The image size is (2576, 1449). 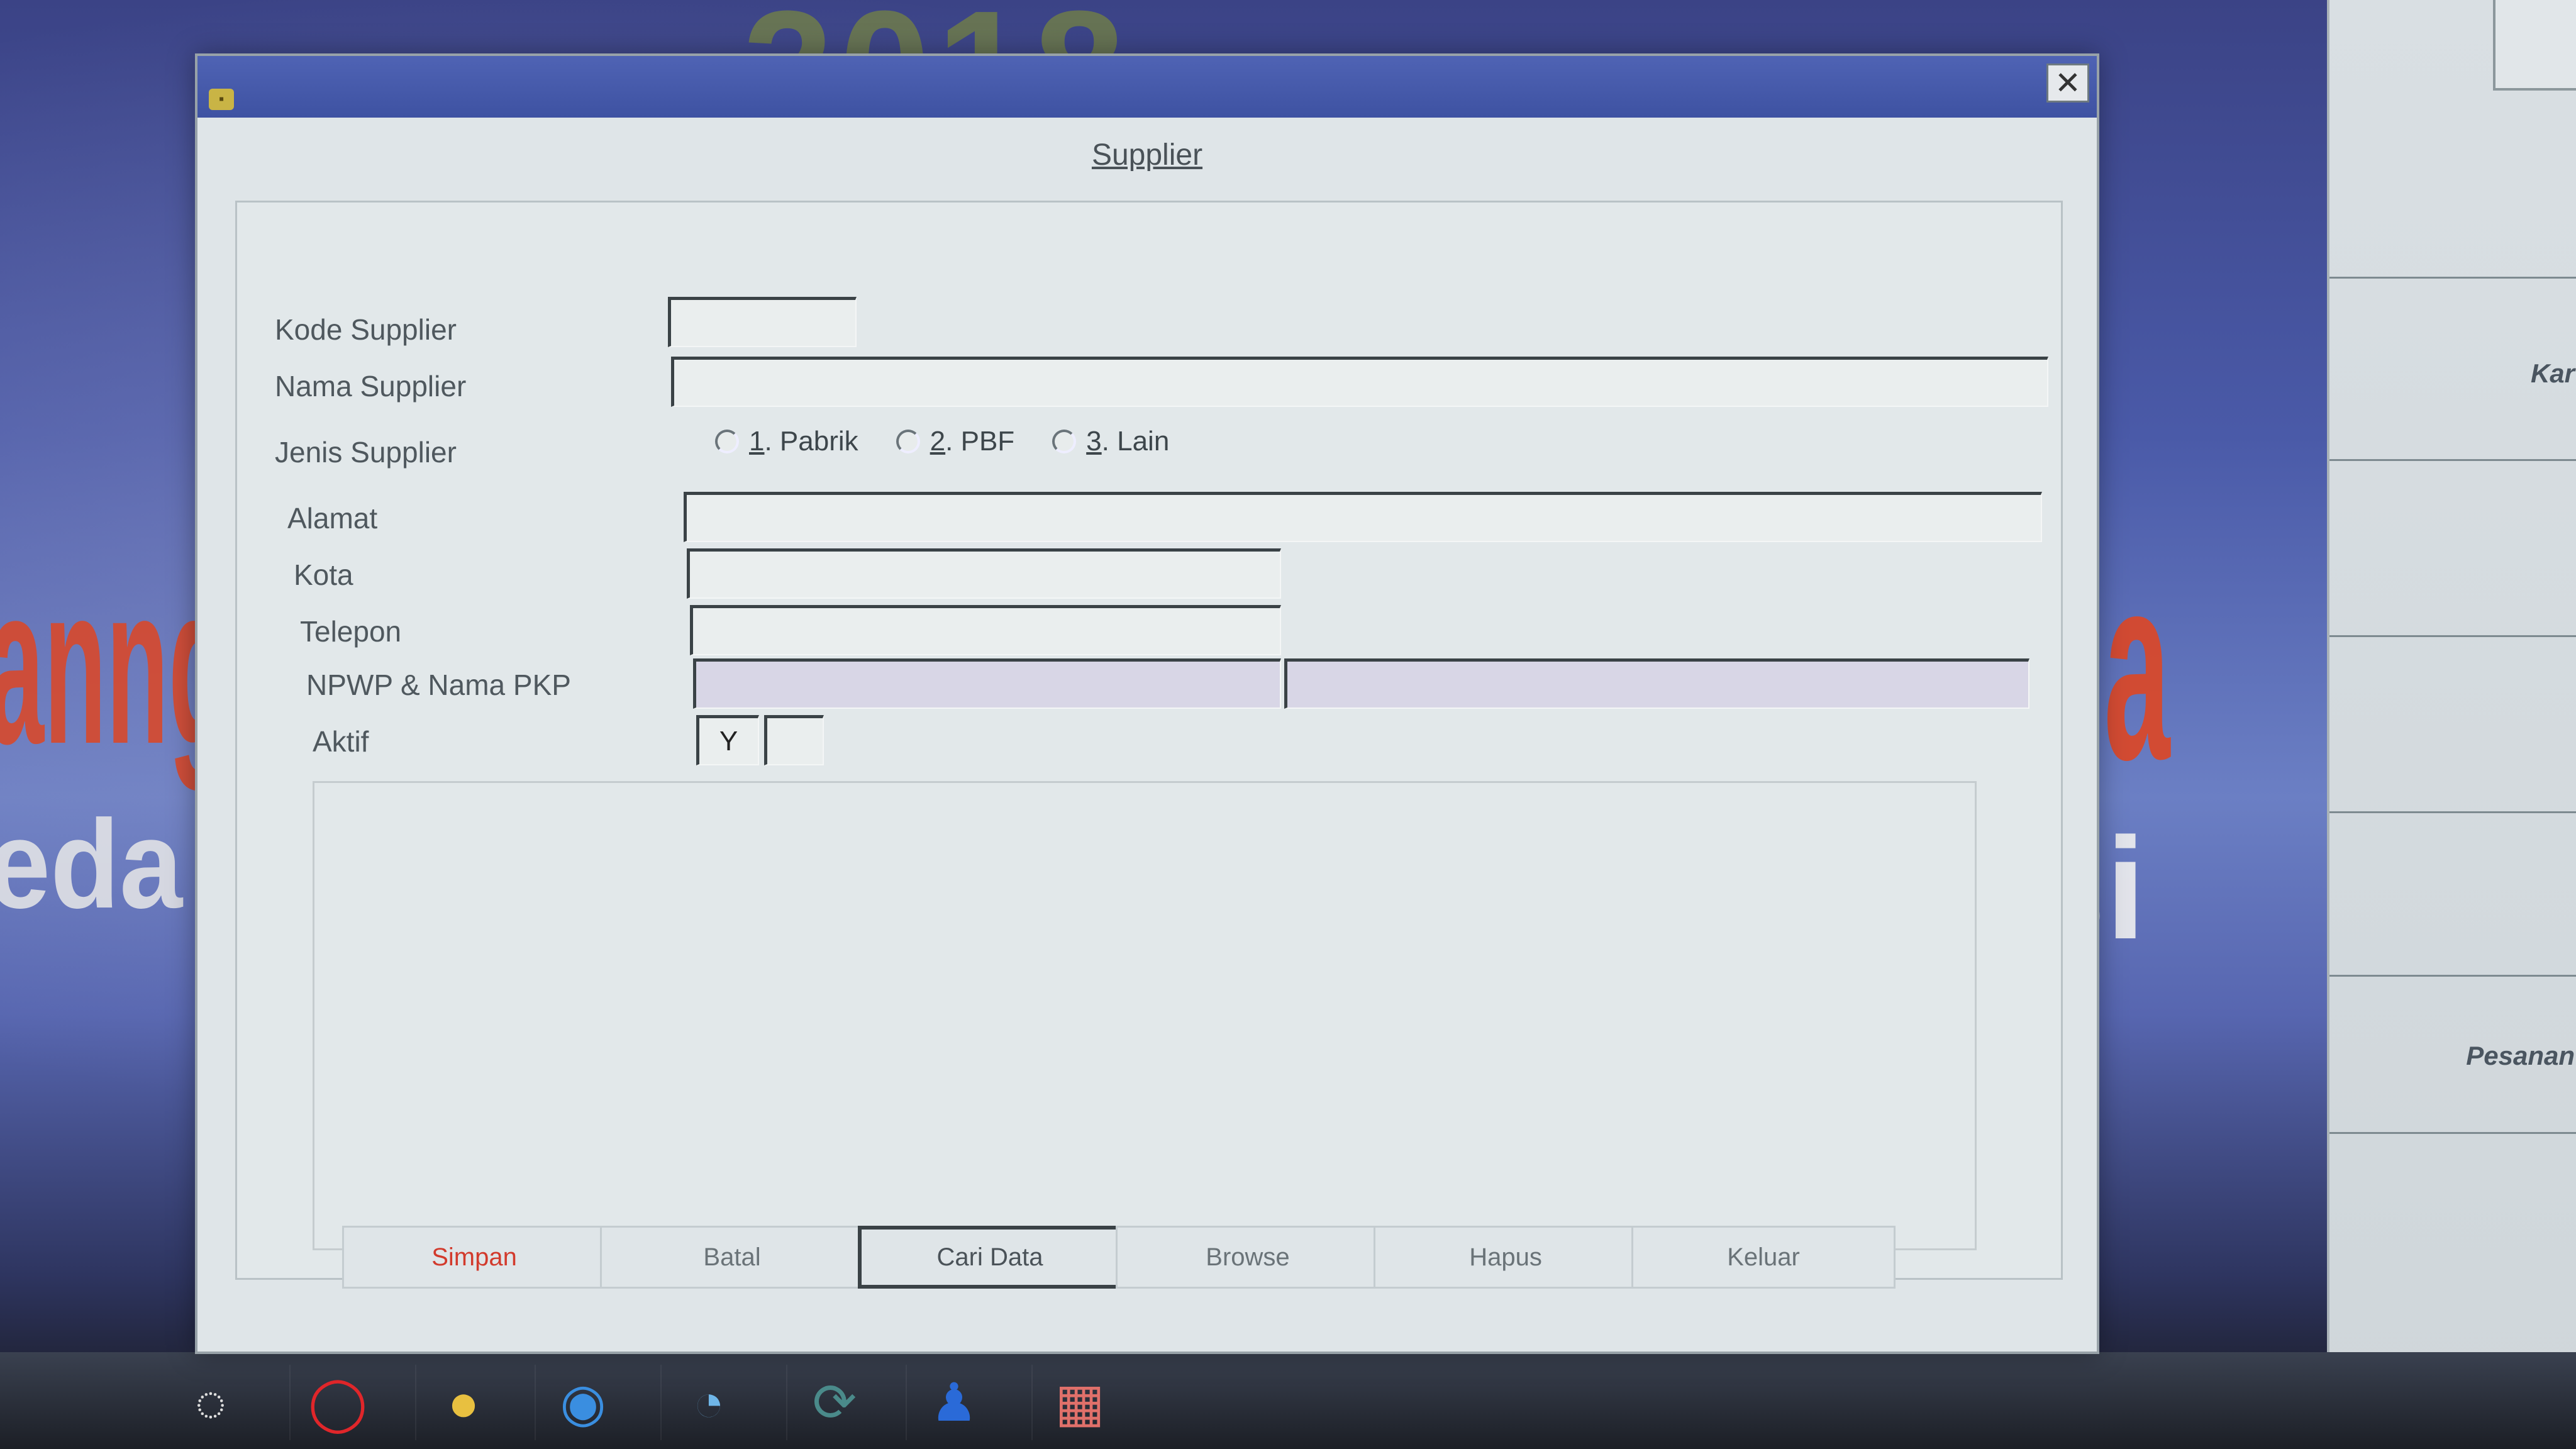 I want to click on alamat-input, so click(x=1363, y=517).